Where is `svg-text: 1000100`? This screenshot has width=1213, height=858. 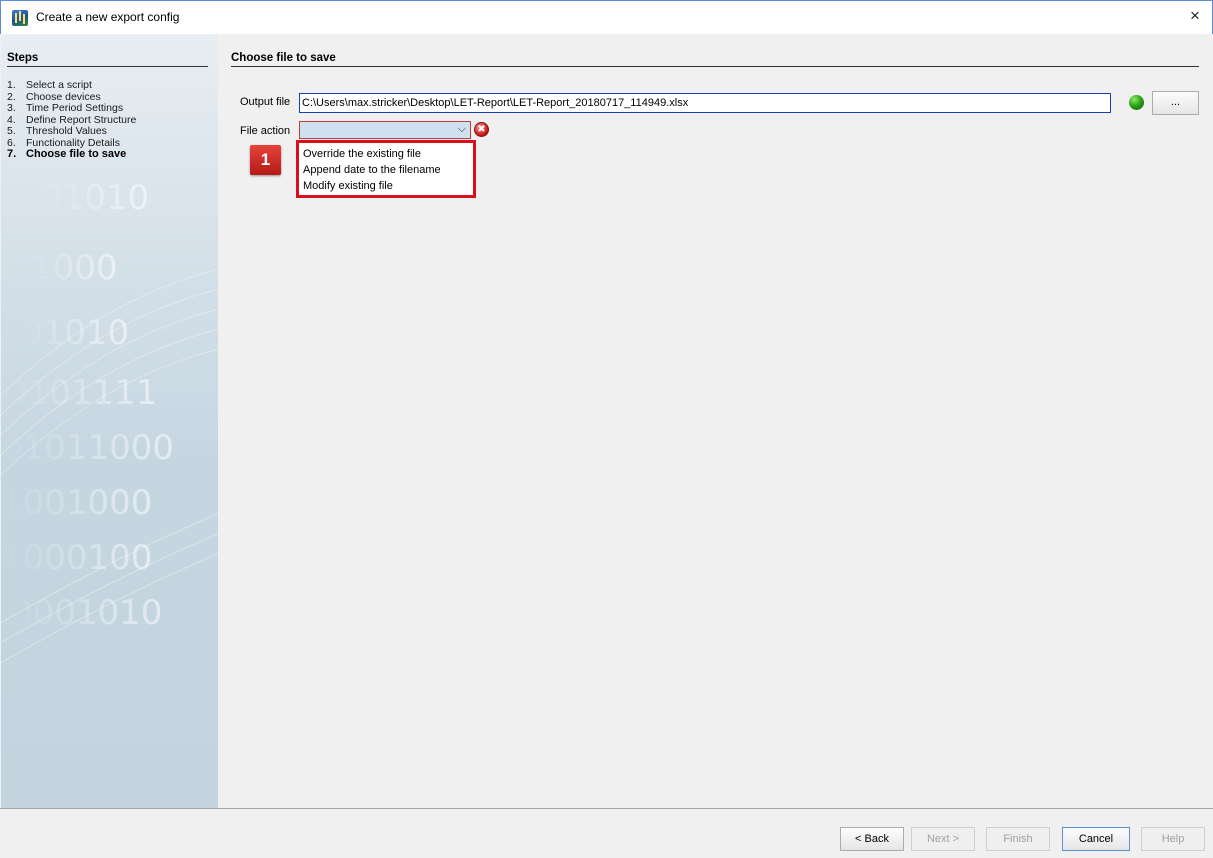 svg-text: 1000100 is located at coordinates (76, 558).